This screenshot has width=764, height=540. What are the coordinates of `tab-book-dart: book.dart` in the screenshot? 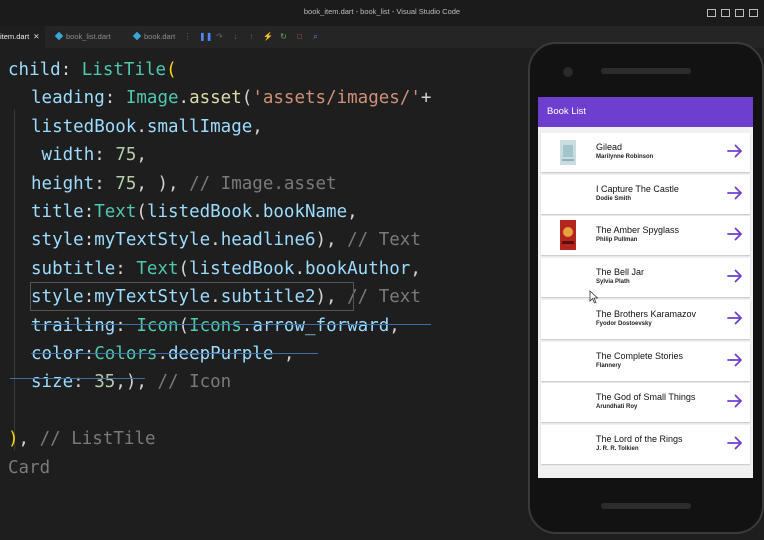 It's located at (154, 37).